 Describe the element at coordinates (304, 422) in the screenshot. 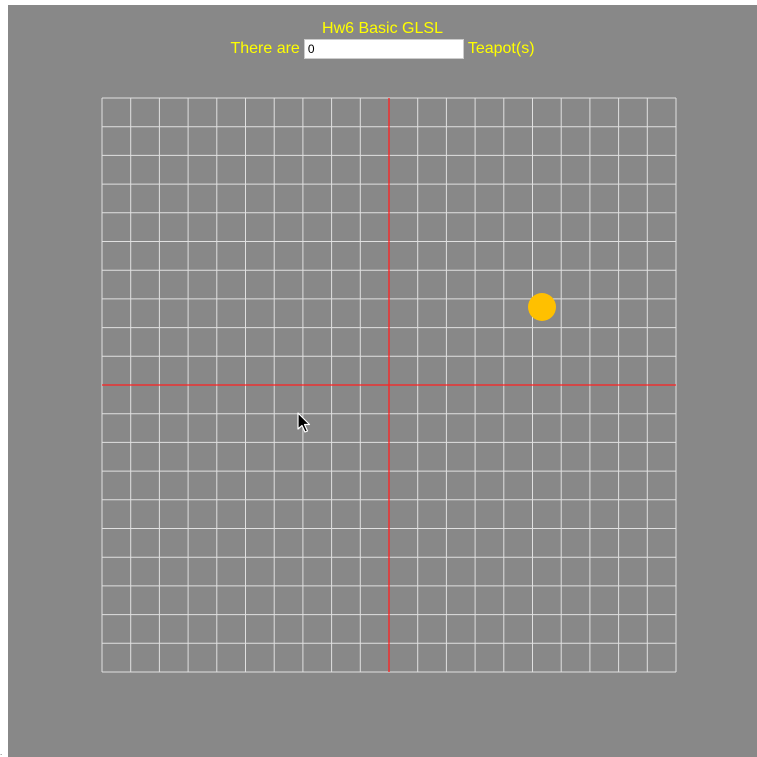

I see `mouse-pointer-icon` at that location.